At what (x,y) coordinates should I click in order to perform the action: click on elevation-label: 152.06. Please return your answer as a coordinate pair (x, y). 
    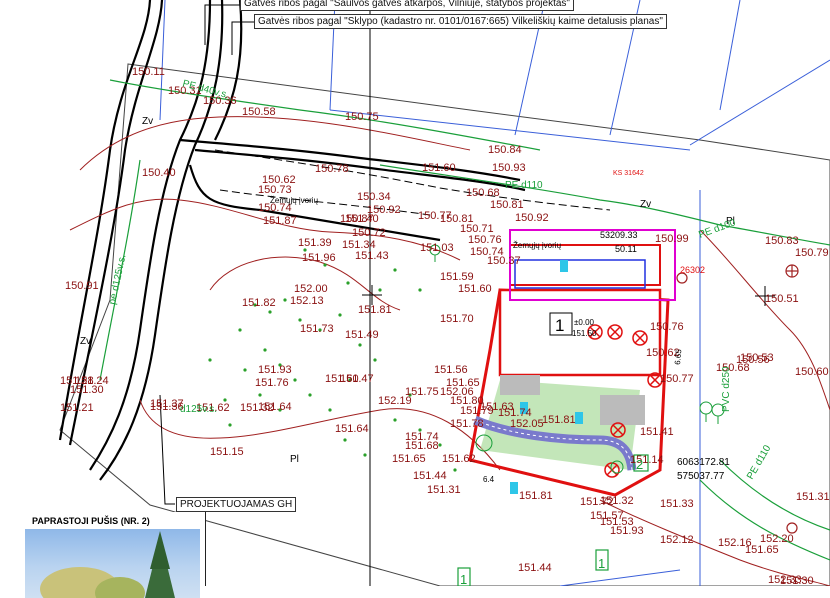
    Looking at the image, I should click on (457, 392).